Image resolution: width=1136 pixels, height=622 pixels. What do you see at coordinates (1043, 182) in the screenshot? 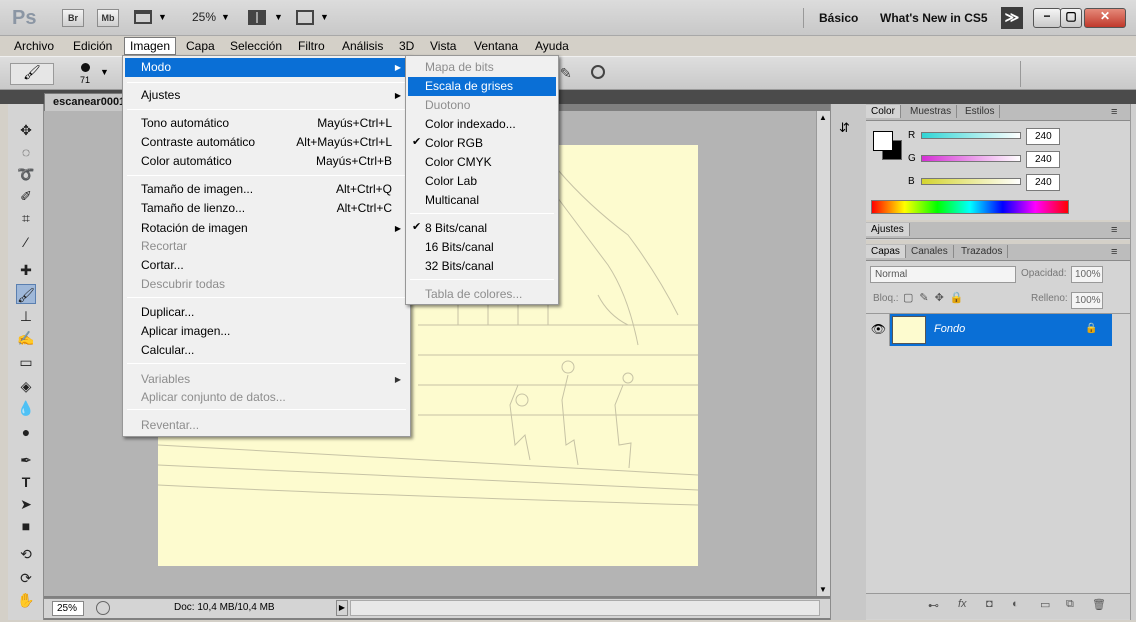
I see `channel-b-value: 240` at bounding box center [1043, 182].